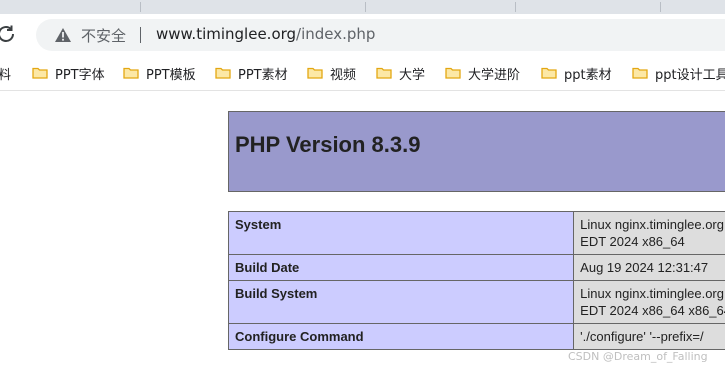  I want to click on bookmark-label: PPT模板, so click(171, 75).